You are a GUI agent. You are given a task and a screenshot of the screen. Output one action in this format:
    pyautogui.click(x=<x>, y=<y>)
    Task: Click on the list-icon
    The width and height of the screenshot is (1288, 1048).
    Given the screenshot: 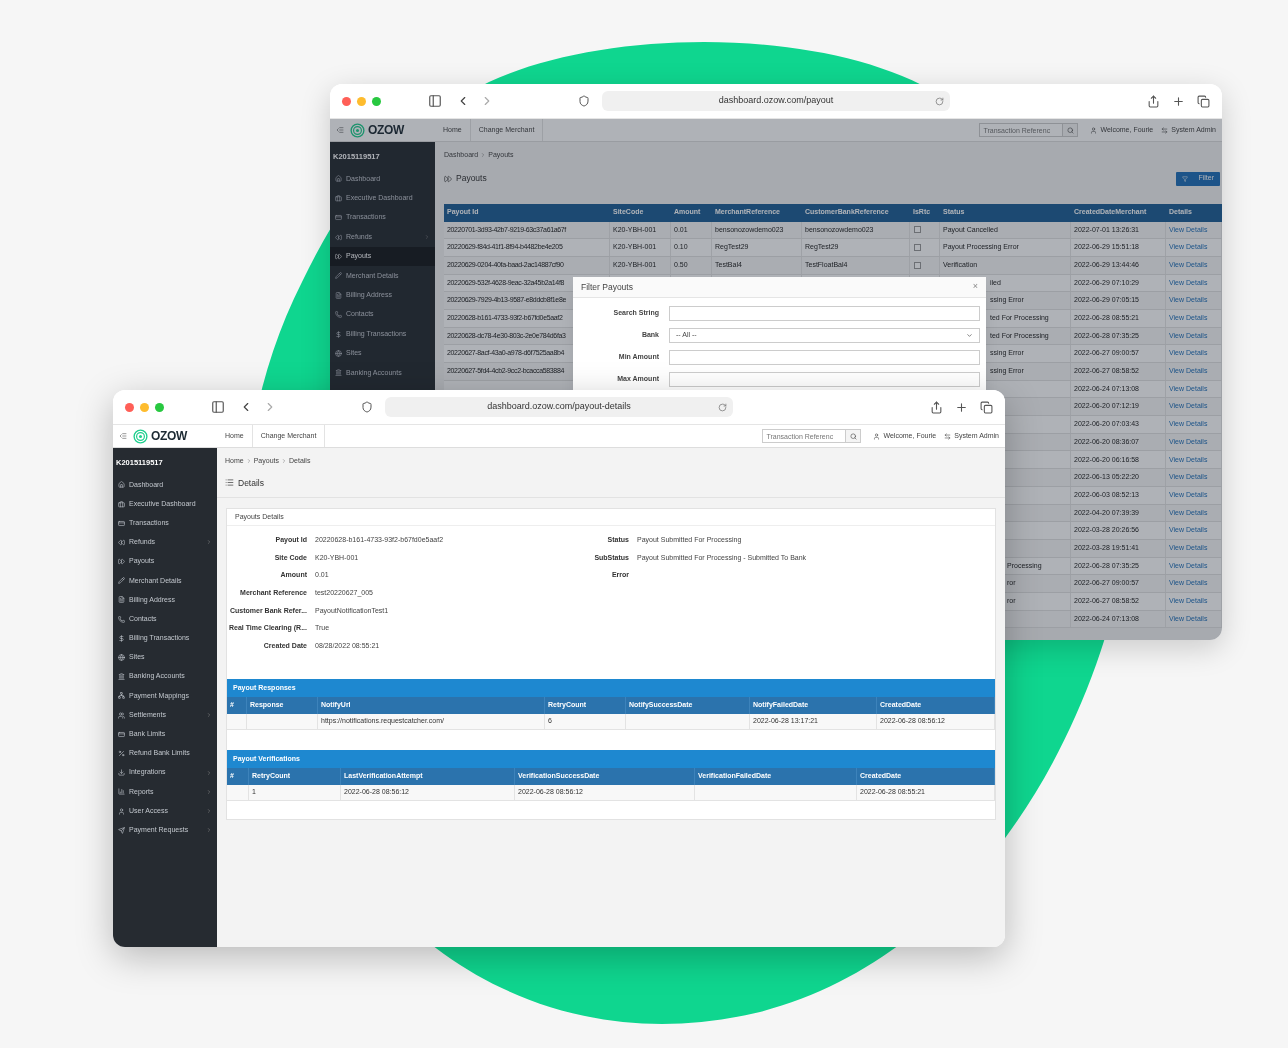 What is the action you would take?
    pyautogui.click(x=229, y=483)
    